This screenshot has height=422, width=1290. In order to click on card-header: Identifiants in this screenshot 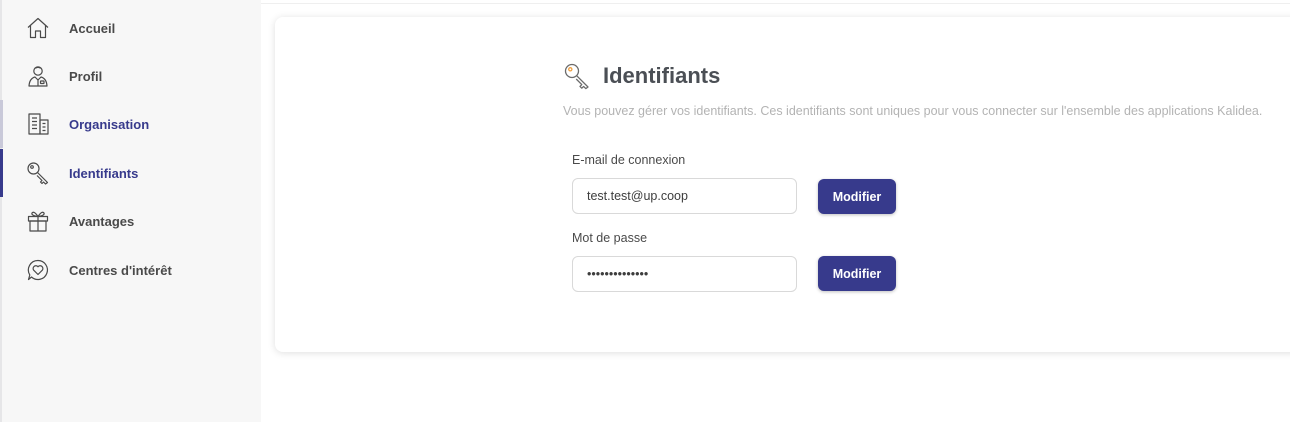, I will do `click(641, 76)`.